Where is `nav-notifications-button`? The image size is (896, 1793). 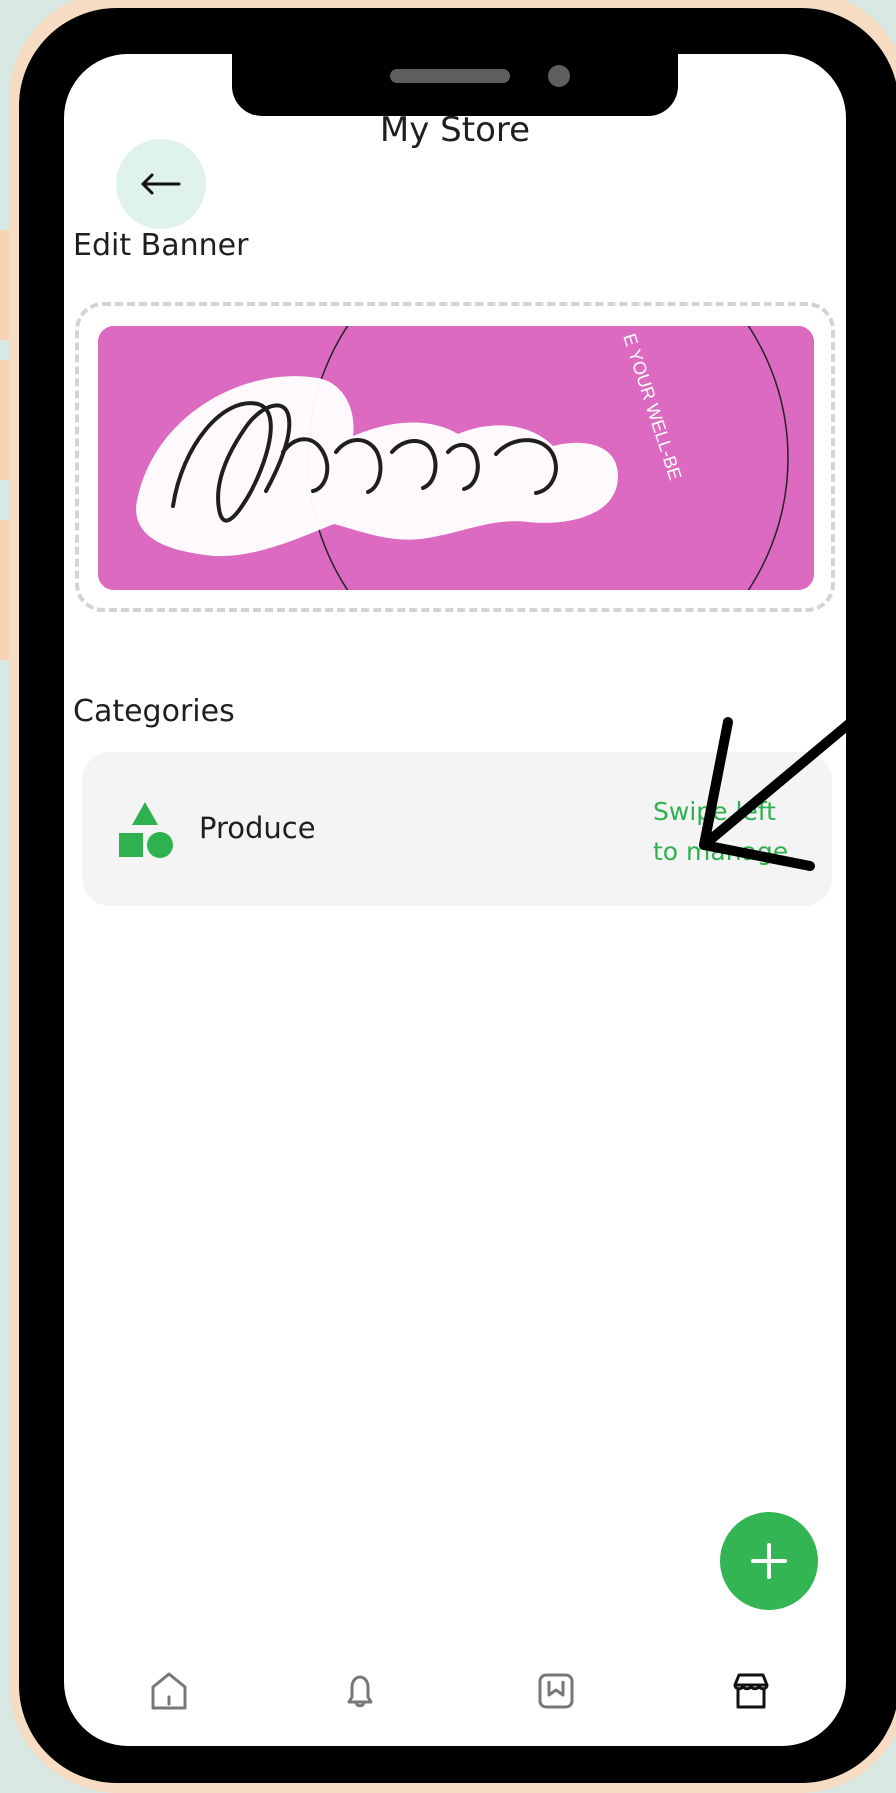 nav-notifications-button is located at coordinates (360, 1691).